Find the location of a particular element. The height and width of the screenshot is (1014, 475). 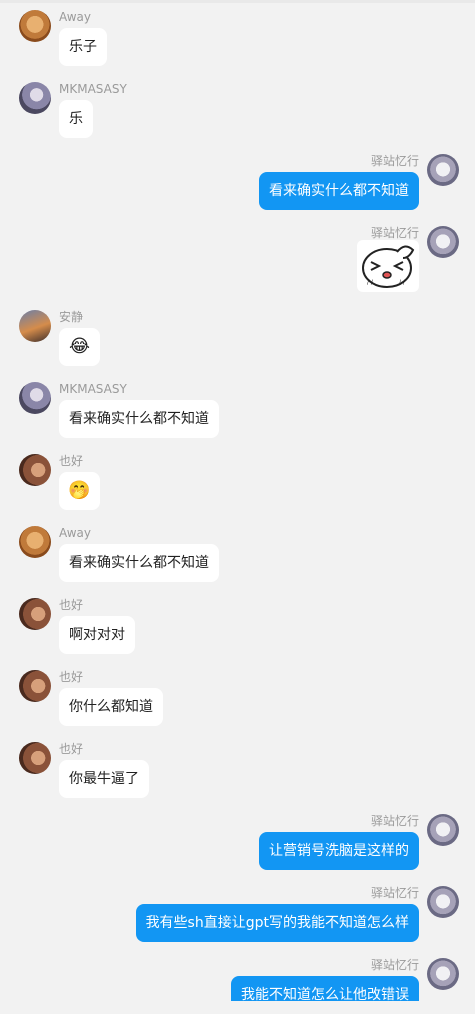

message-item: 驿站忆行 我能不知道怎么让他改错误 is located at coordinates (237, 980).